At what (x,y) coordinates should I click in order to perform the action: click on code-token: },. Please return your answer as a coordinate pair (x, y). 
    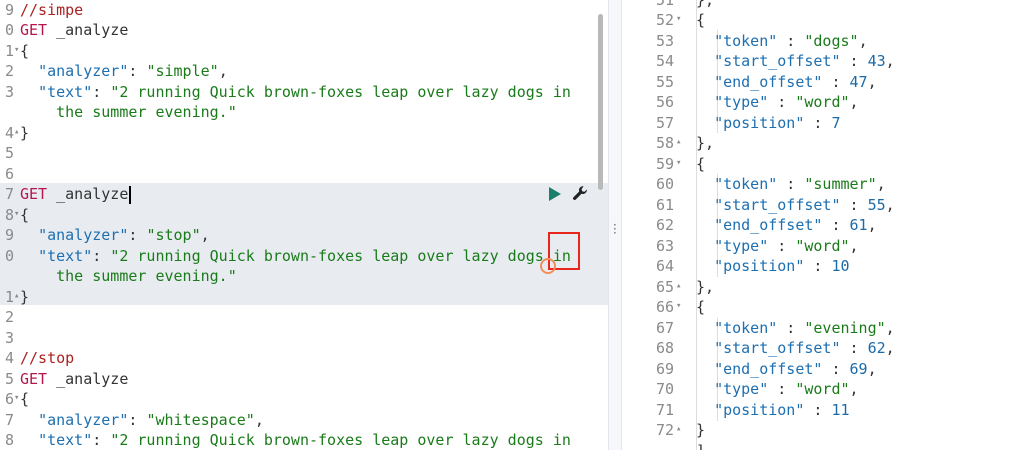
    Looking at the image, I should click on (705, 143).